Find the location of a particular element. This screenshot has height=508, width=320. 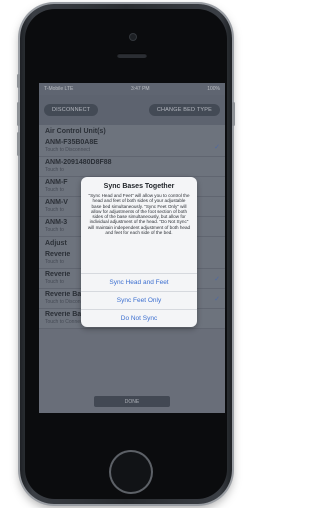

earpiece-speaker is located at coordinates (132, 55).